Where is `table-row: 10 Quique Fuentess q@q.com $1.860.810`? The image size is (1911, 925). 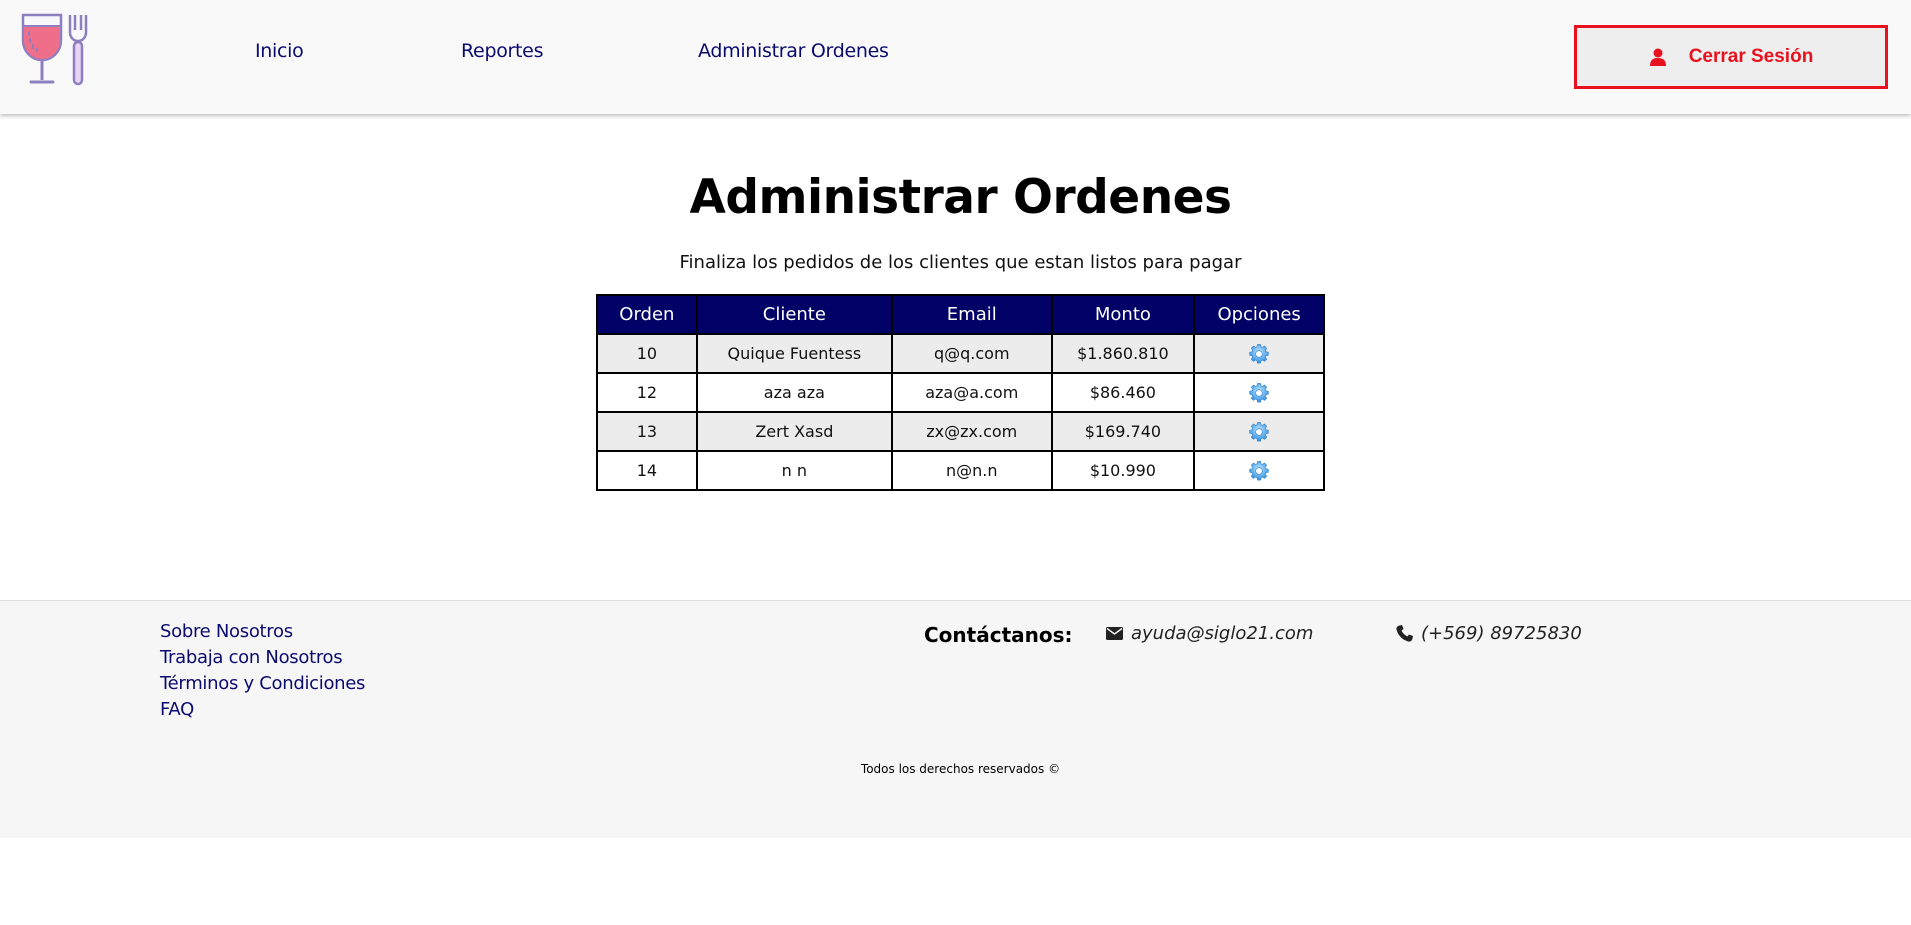 table-row: 10 Quique Fuentess q@q.com $1.860.810 is located at coordinates (960, 353).